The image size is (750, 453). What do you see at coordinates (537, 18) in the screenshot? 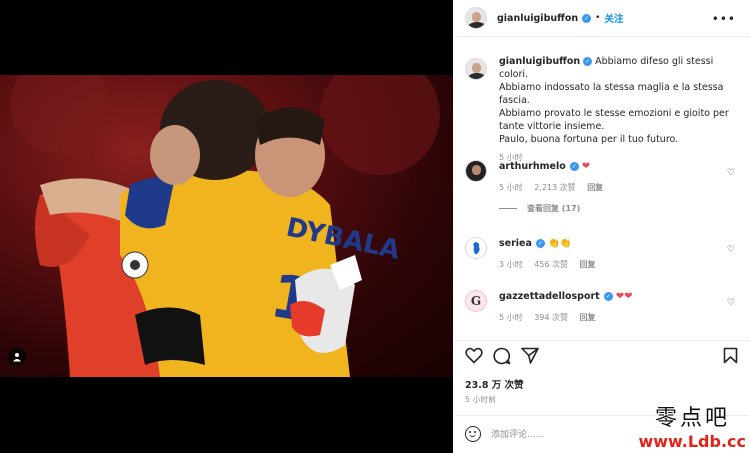
I see `header-username: gianluigibuffon` at bounding box center [537, 18].